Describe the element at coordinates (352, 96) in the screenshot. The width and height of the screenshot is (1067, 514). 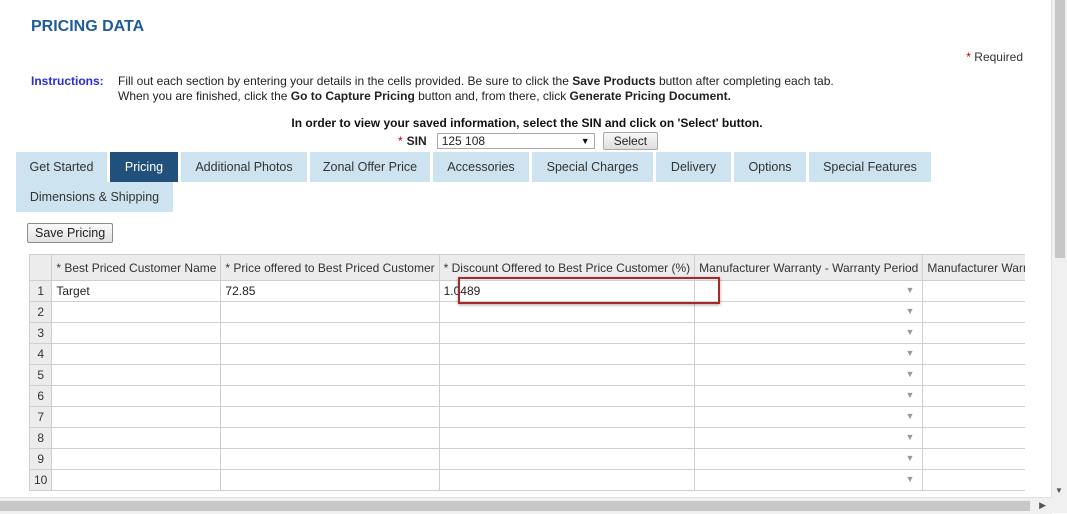
I see `instr-bold-capture-pricing: Go to Capture Pricing` at that location.